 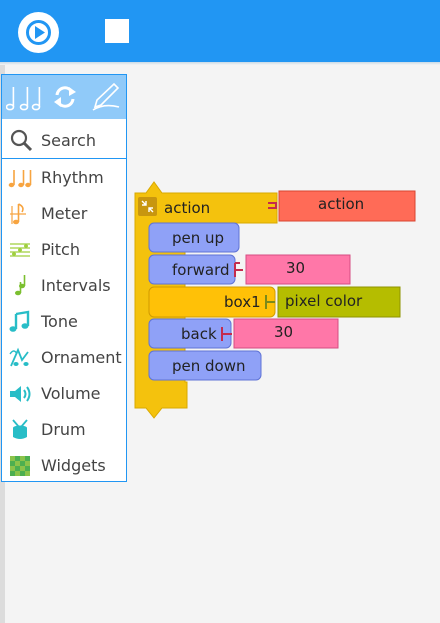 I want to click on box-label: box1, so click(x=242, y=302).